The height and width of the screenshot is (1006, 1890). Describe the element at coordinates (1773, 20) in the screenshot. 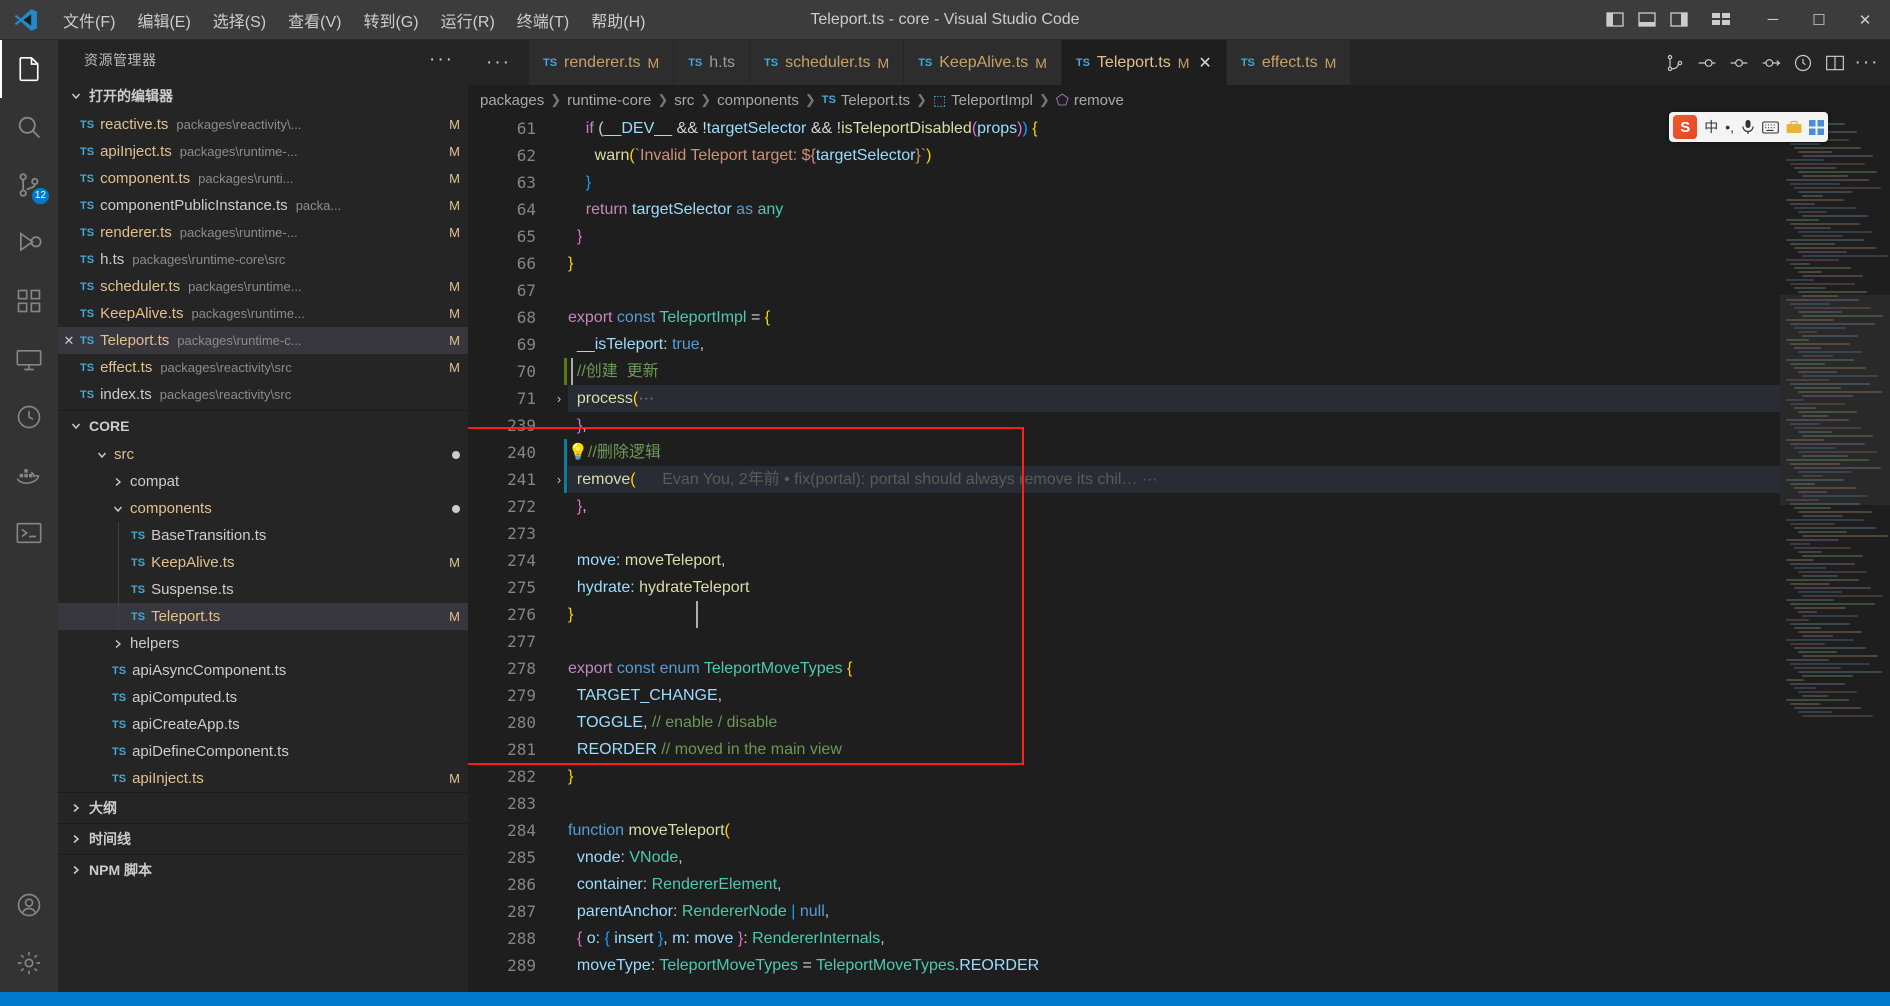

I see `minimize-button: ─` at that location.